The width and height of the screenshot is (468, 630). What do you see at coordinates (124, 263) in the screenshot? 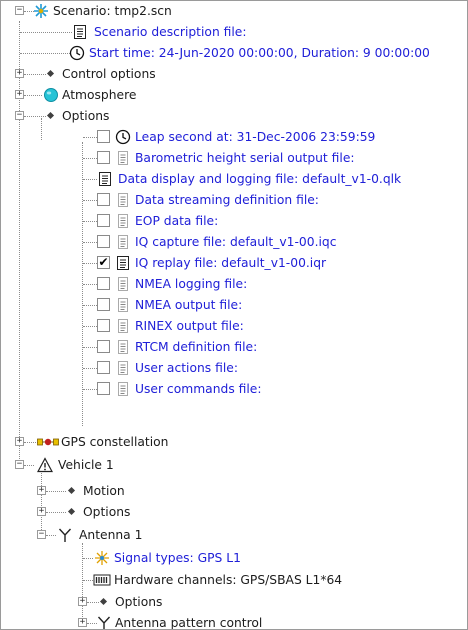
I see `document-icon` at bounding box center [124, 263].